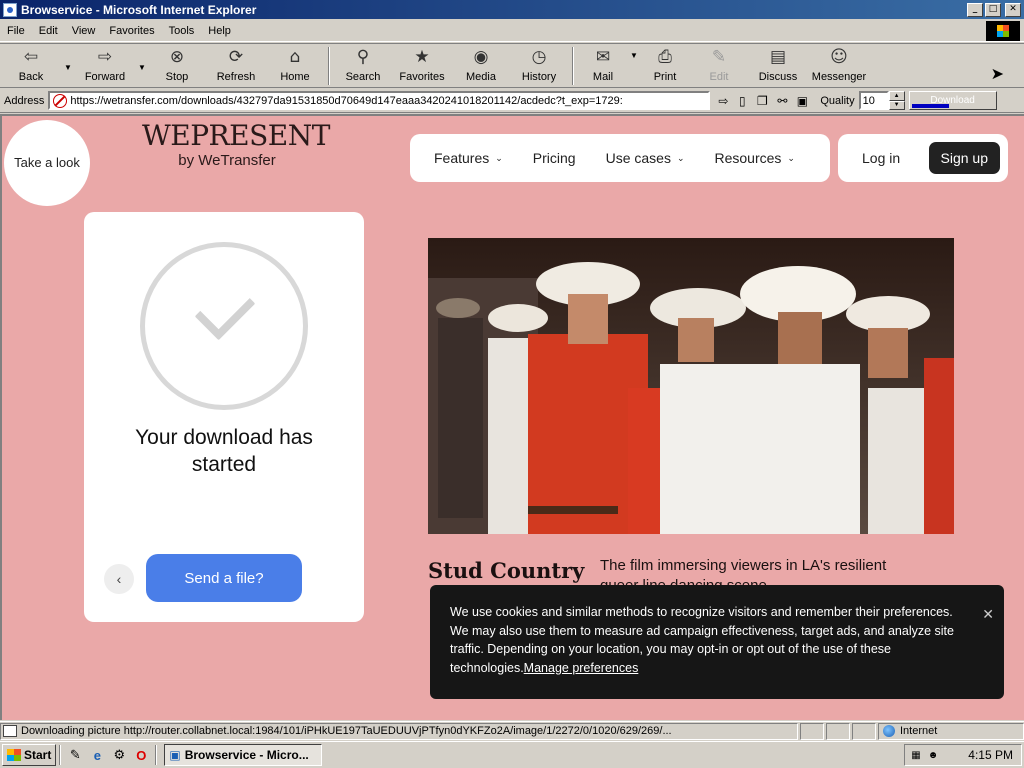 The height and width of the screenshot is (768, 1024). I want to click on login-link: Log in, so click(881, 158).